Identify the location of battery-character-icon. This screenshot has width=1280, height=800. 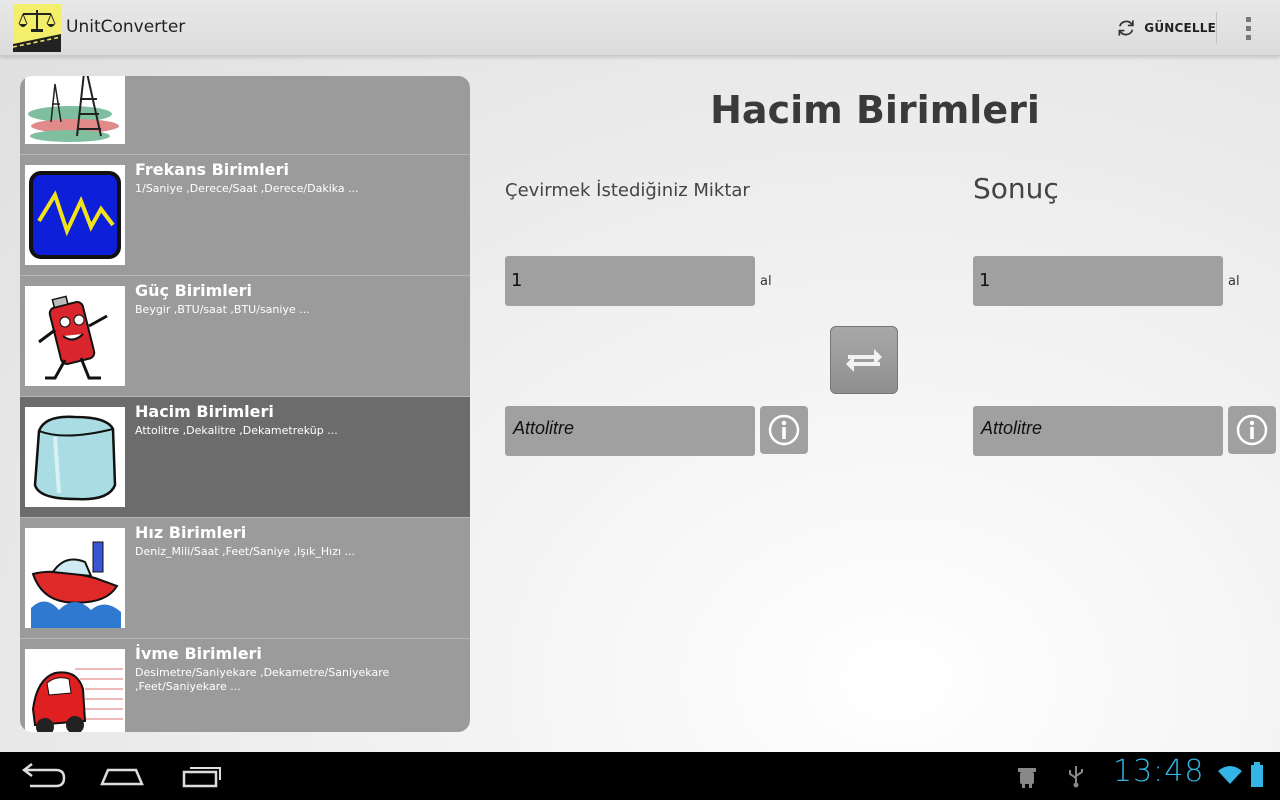
(75, 336).